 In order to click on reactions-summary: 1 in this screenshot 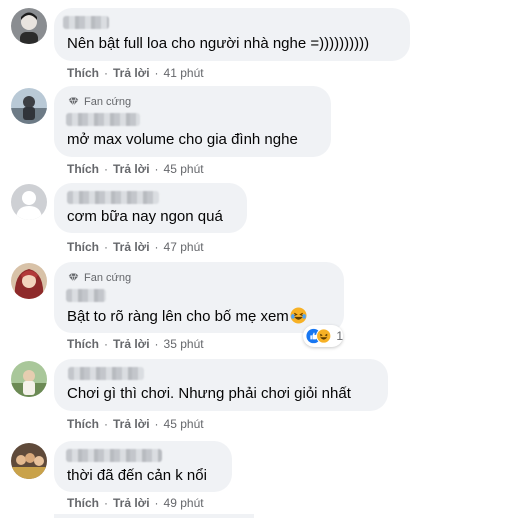, I will do `click(323, 336)`.